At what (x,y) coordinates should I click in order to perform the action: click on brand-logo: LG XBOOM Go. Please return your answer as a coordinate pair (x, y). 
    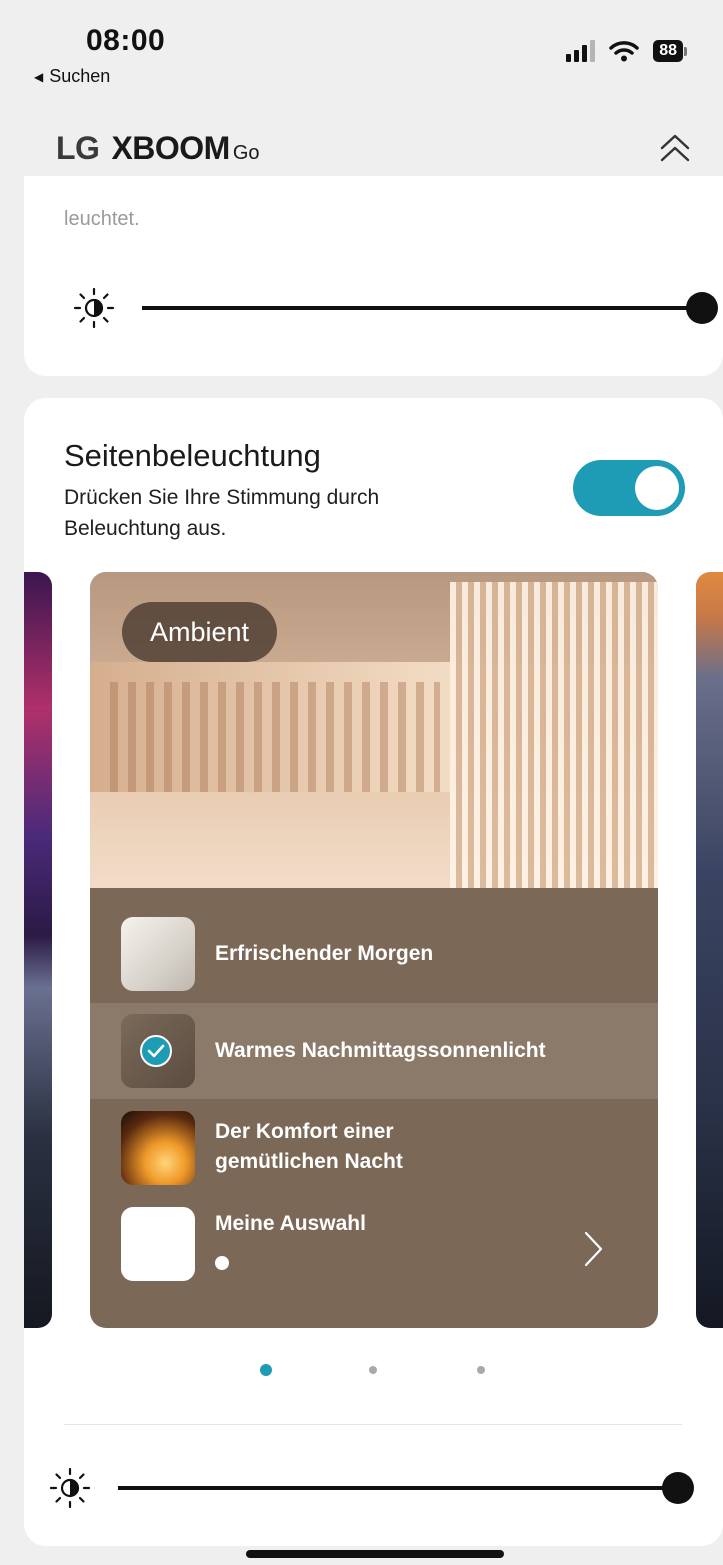
    Looking at the image, I should click on (158, 148).